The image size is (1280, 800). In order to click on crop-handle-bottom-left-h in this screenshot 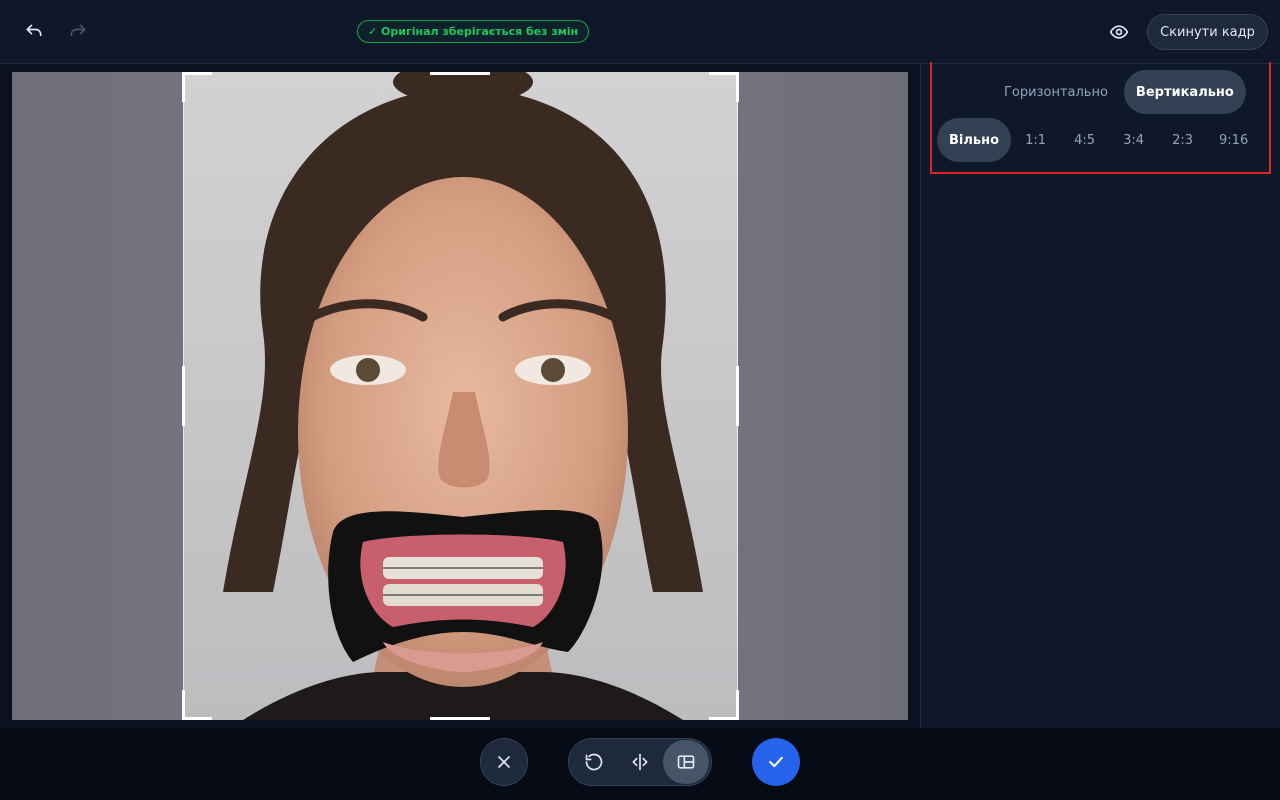, I will do `click(197, 718)`.